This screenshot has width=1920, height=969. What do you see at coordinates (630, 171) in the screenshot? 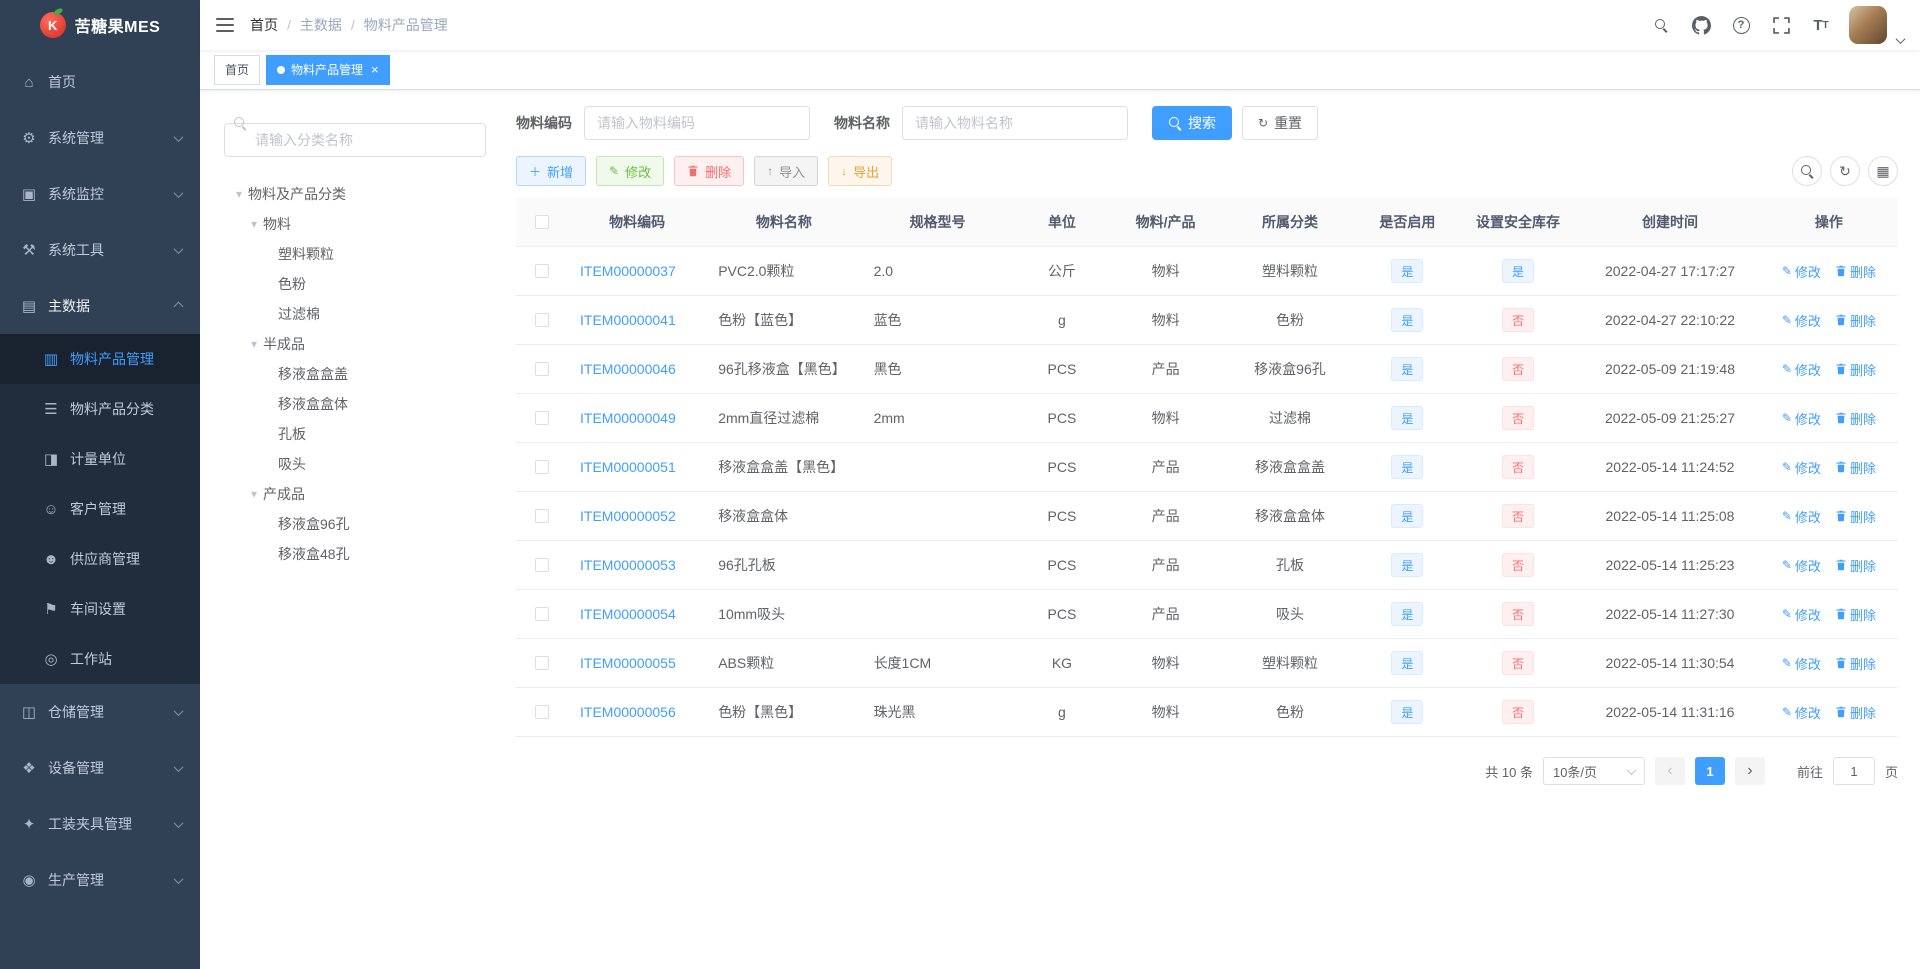
I see `edit-button: ✎ 修改` at bounding box center [630, 171].